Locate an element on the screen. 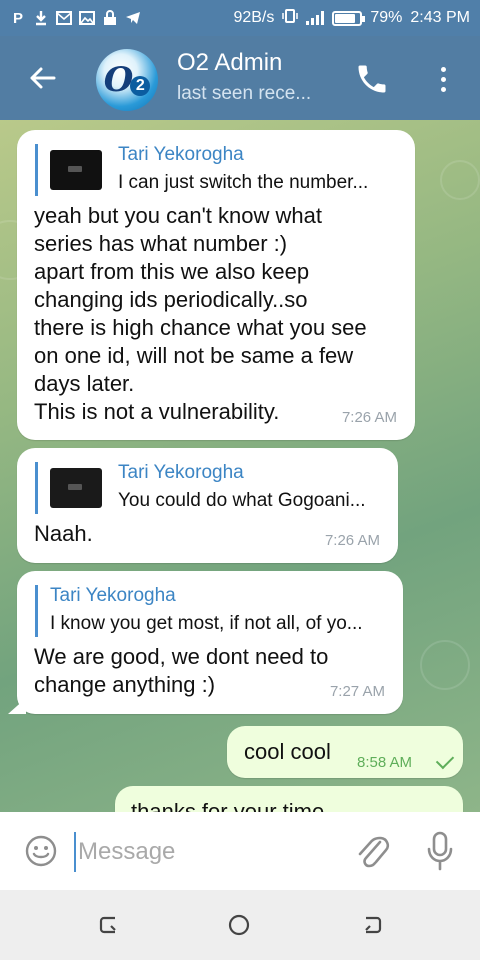  notification-icons: P is located at coordinates (75, 18).